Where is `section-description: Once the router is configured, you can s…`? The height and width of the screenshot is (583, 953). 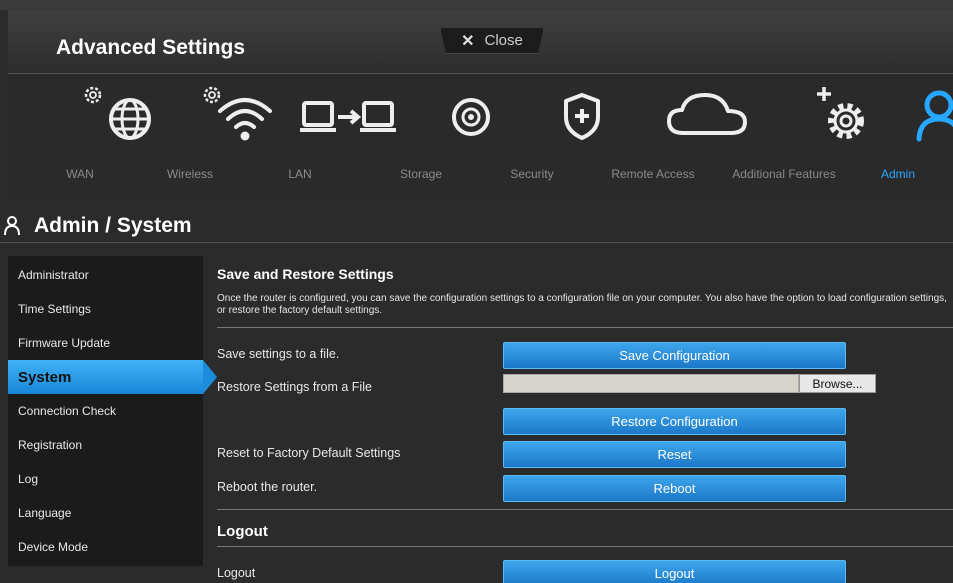 section-description: Once the router is configured, you can s… is located at coordinates (582, 304).